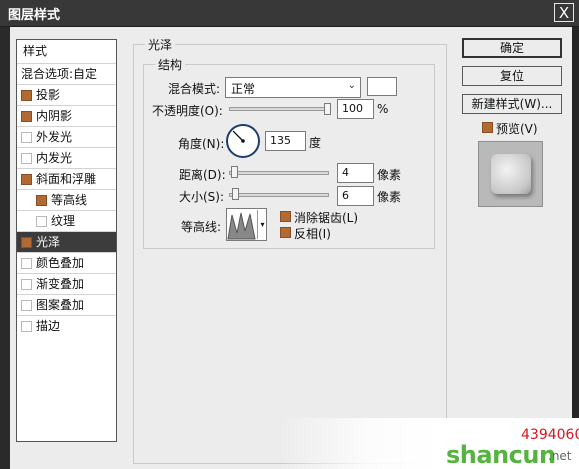  Describe the element at coordinates (26, 326) in the screenshot. I see `checkbox-stroke` at that location.